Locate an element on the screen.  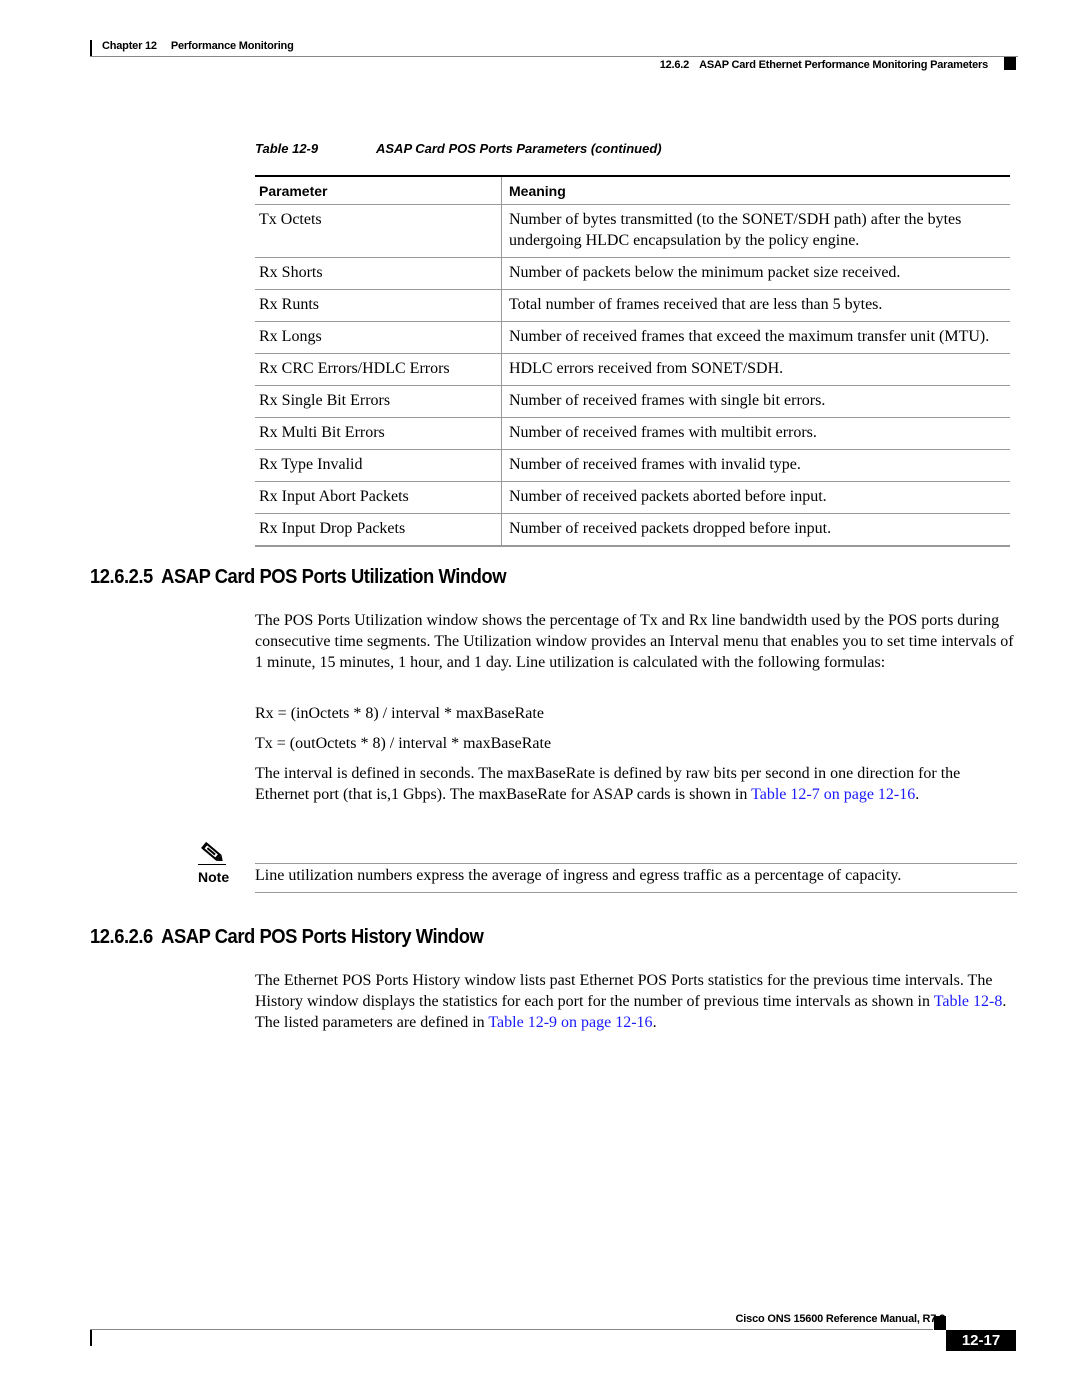
parameter-cell: Rx Multi Bit Errors is located at coordinates (378, 433).